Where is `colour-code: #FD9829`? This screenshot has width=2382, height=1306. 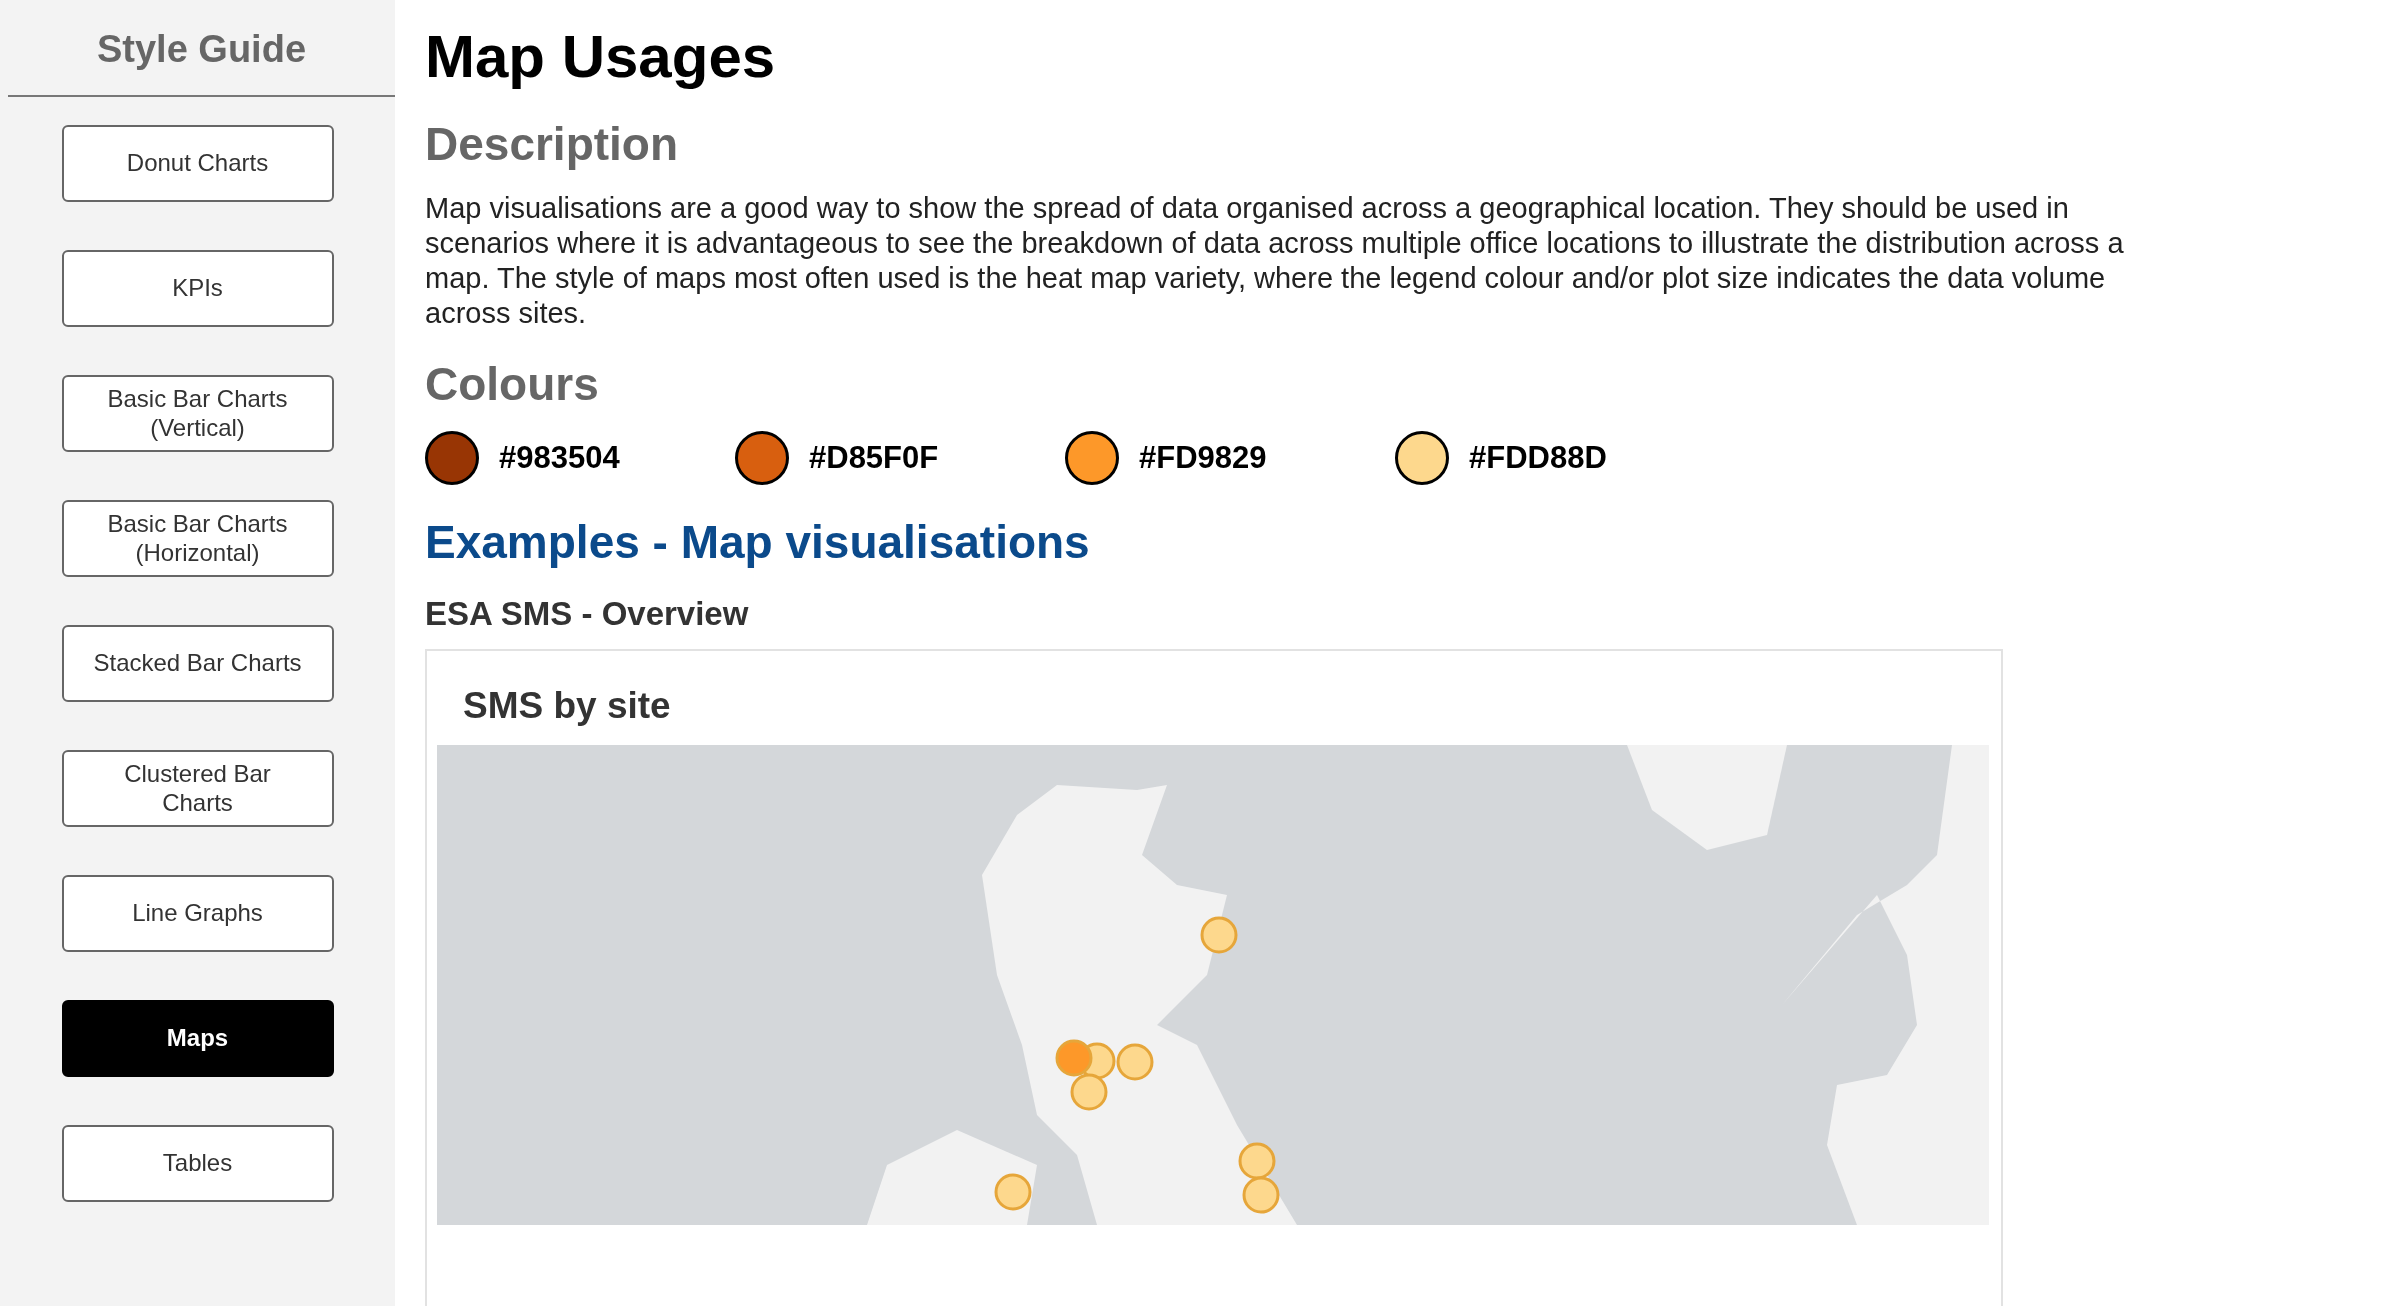
colour-code: #FD9829 is located at coordinates (1203, 458).